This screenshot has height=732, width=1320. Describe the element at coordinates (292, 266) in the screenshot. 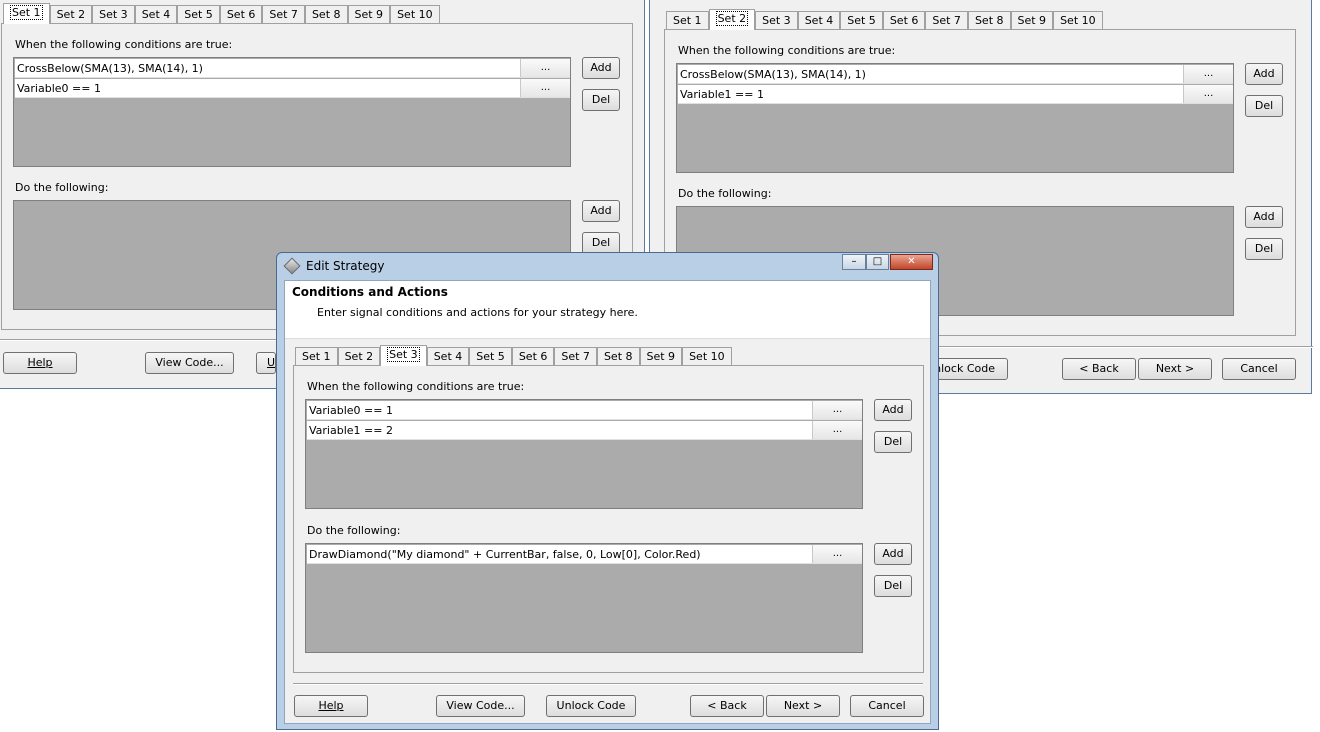

I see `app-icon` at that location.